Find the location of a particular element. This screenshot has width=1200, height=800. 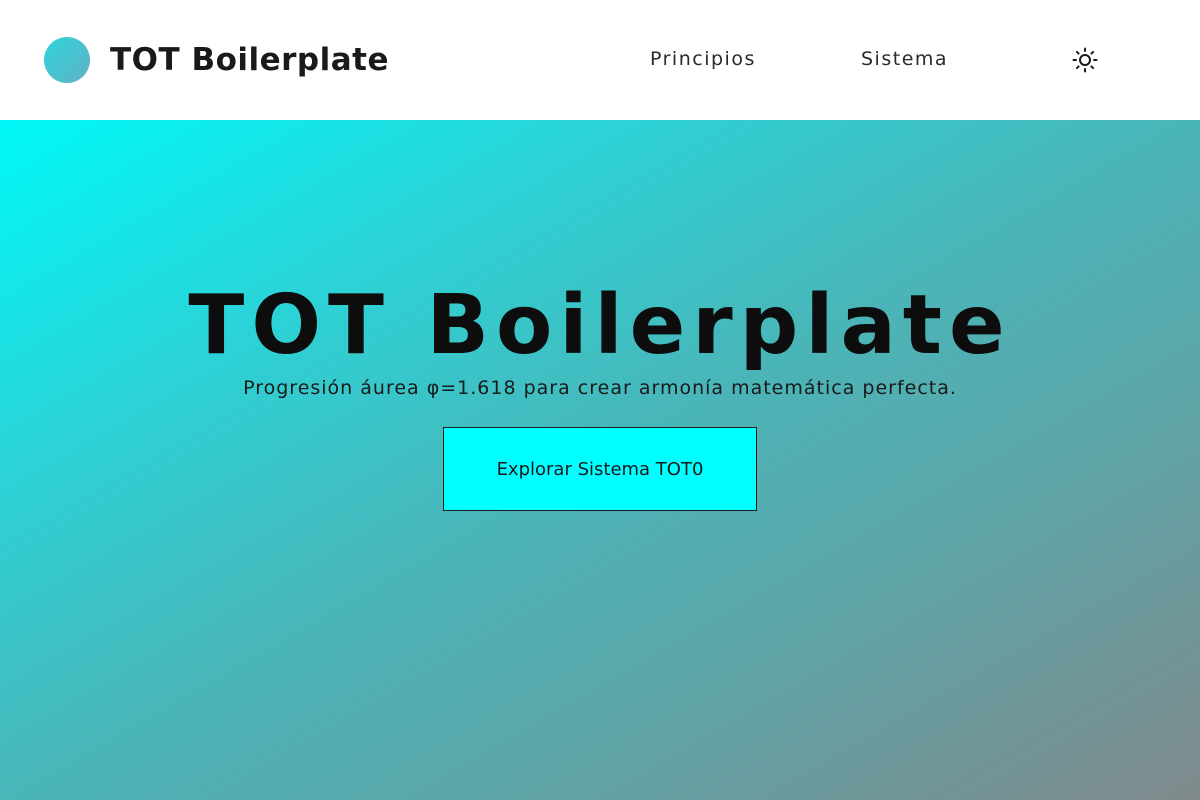

brand-link: TOT Boilerplate is located at coordinates (216, 60).